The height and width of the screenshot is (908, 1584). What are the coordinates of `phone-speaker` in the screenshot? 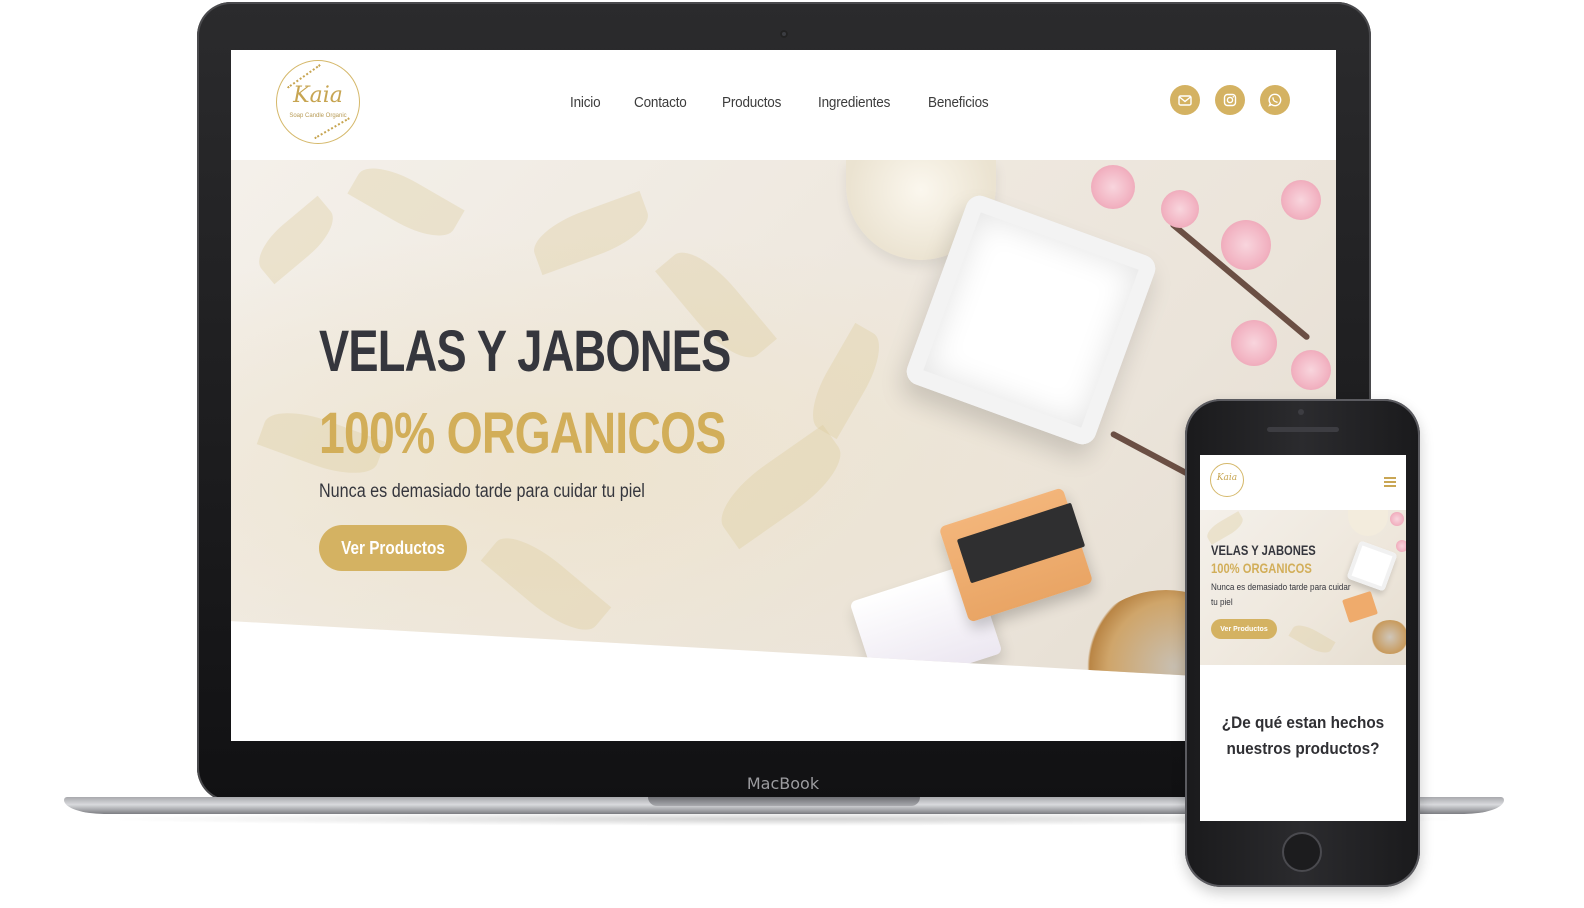 It's located at (1303, 429).